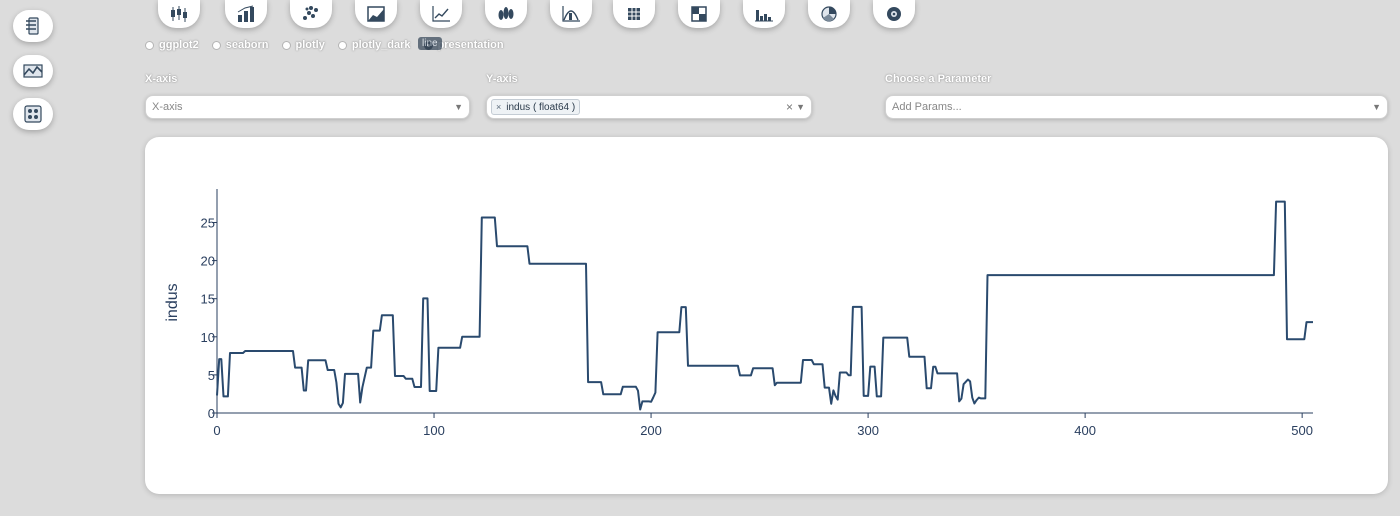 The width and height of the screenshot is (1400, 516). What do you see at coordinates (208, 261) in the screenshot?
I see `y-tick-label: 20` at bounding box center [208, 261].